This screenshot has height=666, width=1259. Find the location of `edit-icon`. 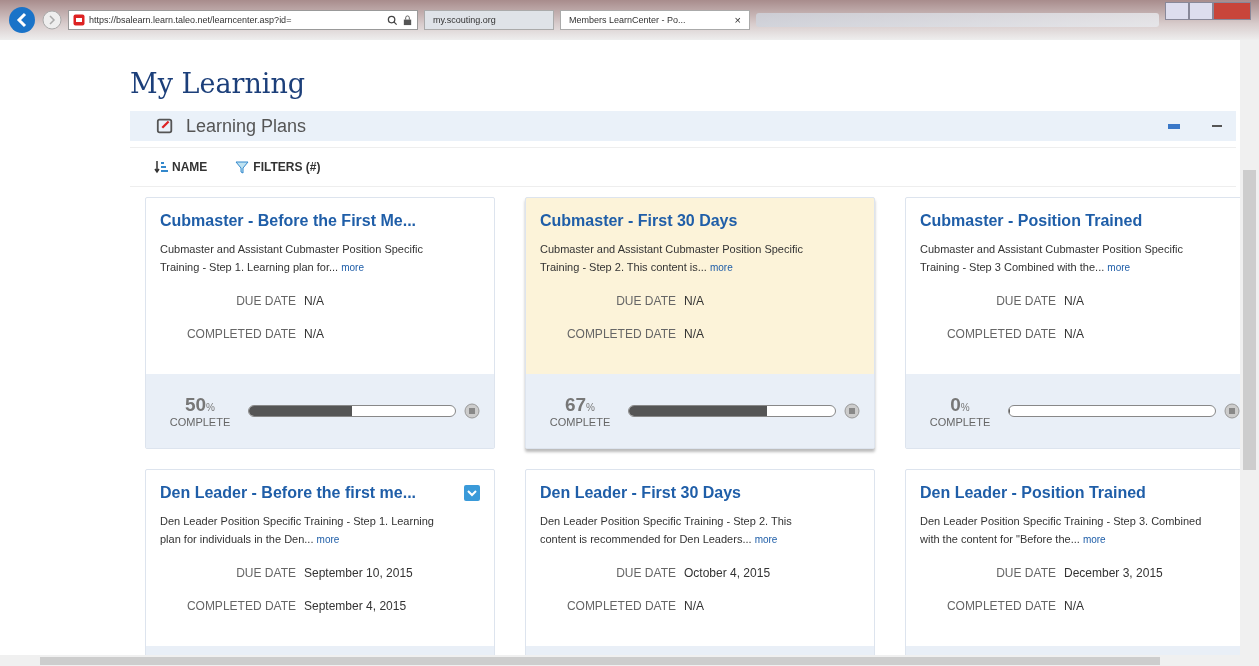

edit-icon is located at coordinates (165, 126).